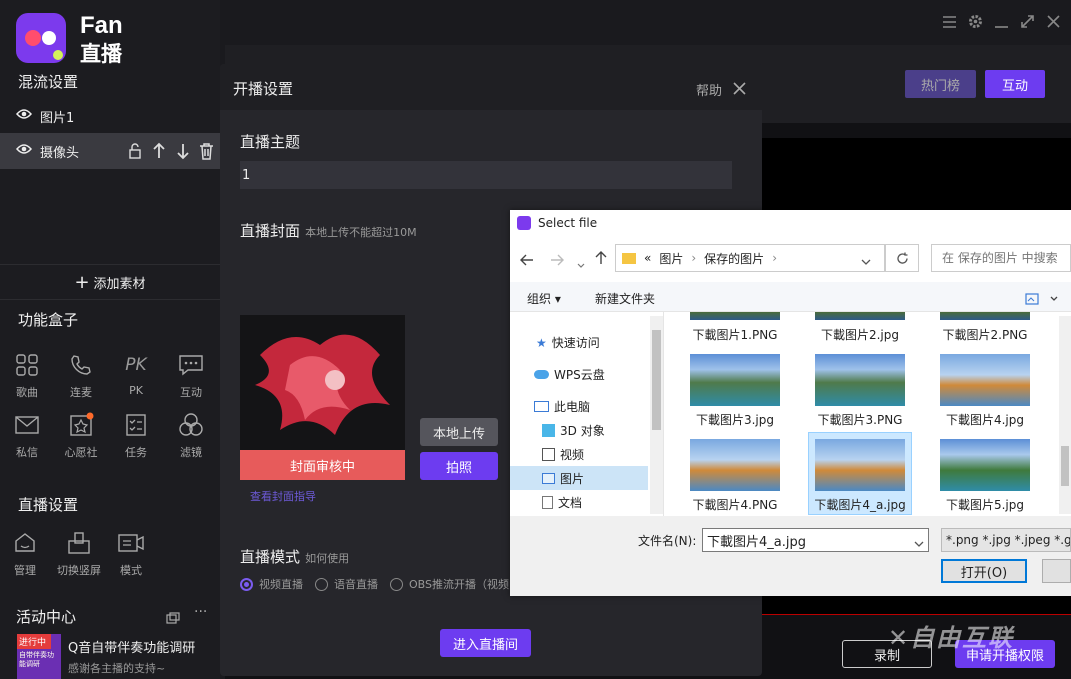 The height and width of the screenshot is (679, 1071). Describe the element at coordinates (1015, 84) in the screenshot. I see `interact-button: 互动` at that location.